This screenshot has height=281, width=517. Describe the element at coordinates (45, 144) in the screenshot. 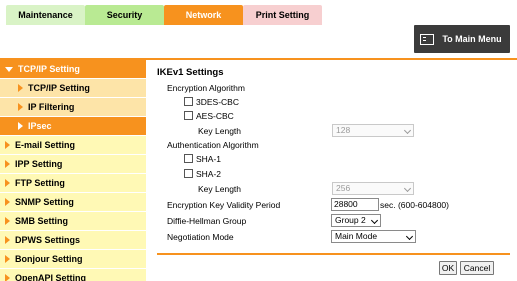

I see `sidebar-item-label: E-mail Setting` at that location.